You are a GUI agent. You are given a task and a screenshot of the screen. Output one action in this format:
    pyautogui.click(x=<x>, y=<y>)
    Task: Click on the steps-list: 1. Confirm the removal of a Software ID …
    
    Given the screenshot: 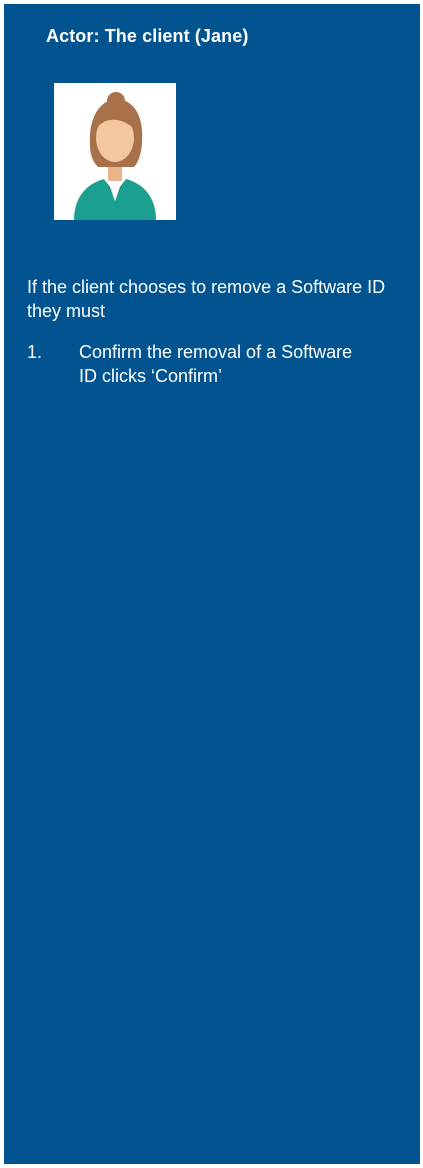 What is the action you would take?
    pyautogui.click(x=217, y=364)
    